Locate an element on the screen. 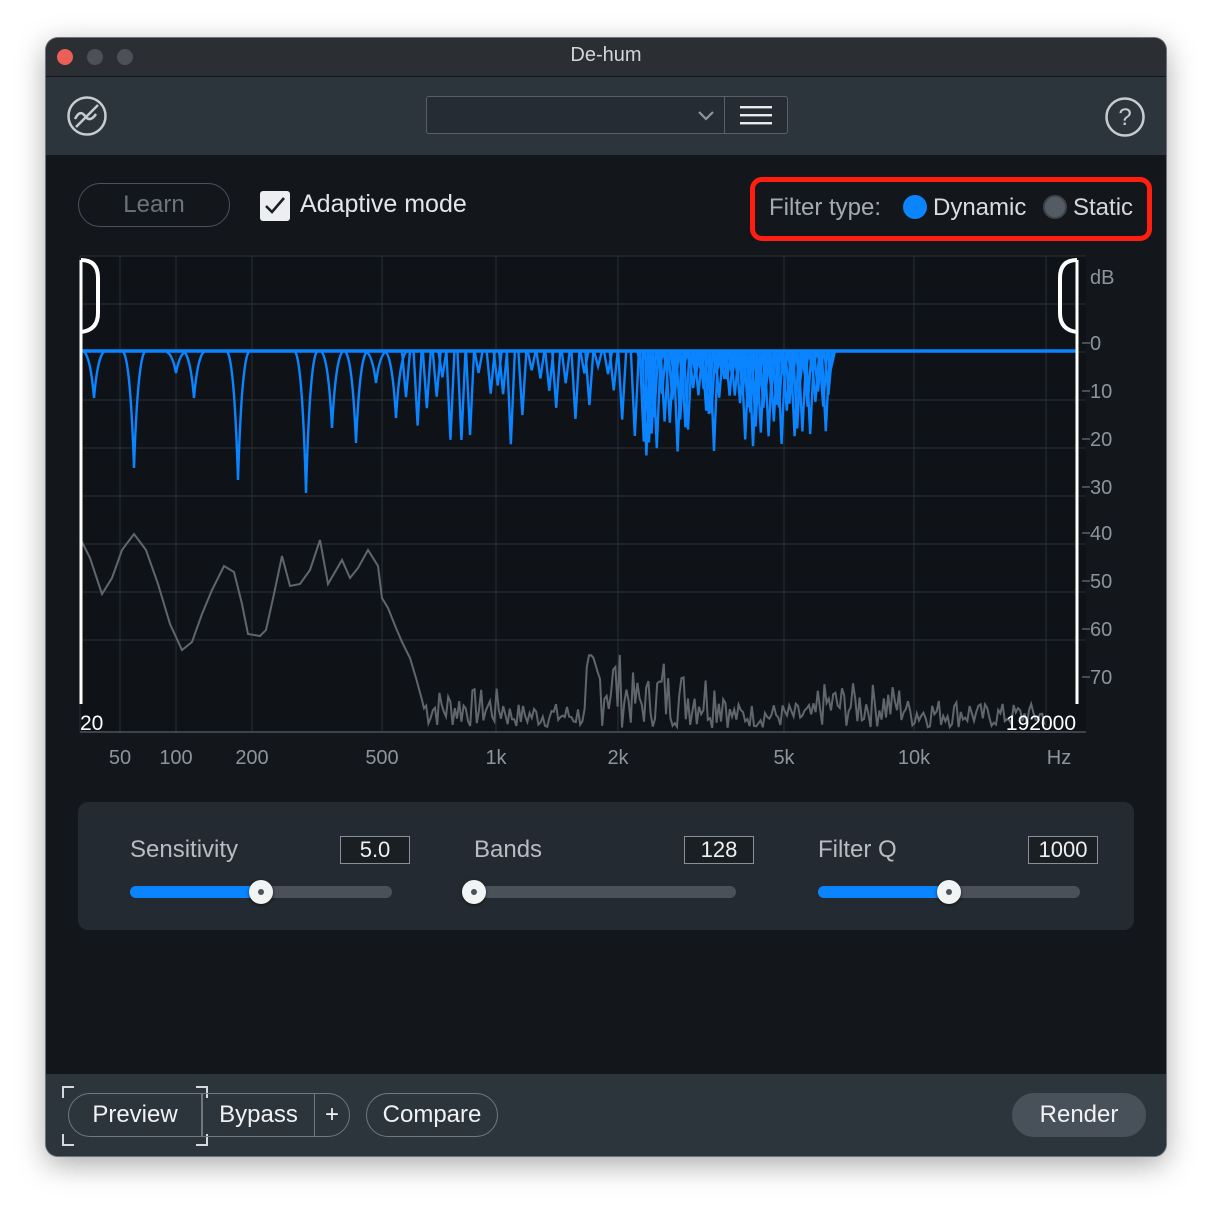 The width and height of the screenshot is (1212, 1210). dehum-logo-icon is located at coordinates (87, 116).